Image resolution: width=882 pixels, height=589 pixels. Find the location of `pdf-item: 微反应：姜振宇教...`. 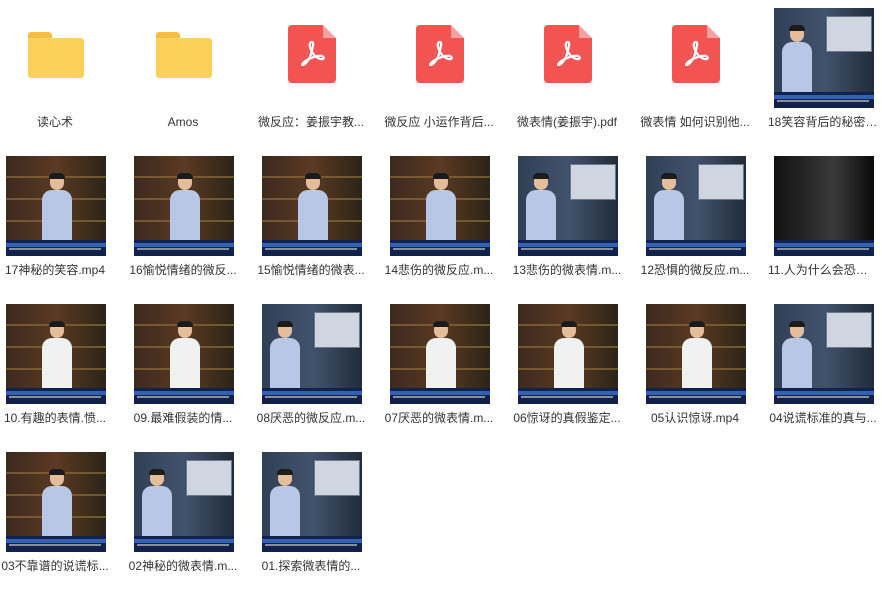

pdf-item: 微反应：姜振宇教... is located at coordinates (311, 71).